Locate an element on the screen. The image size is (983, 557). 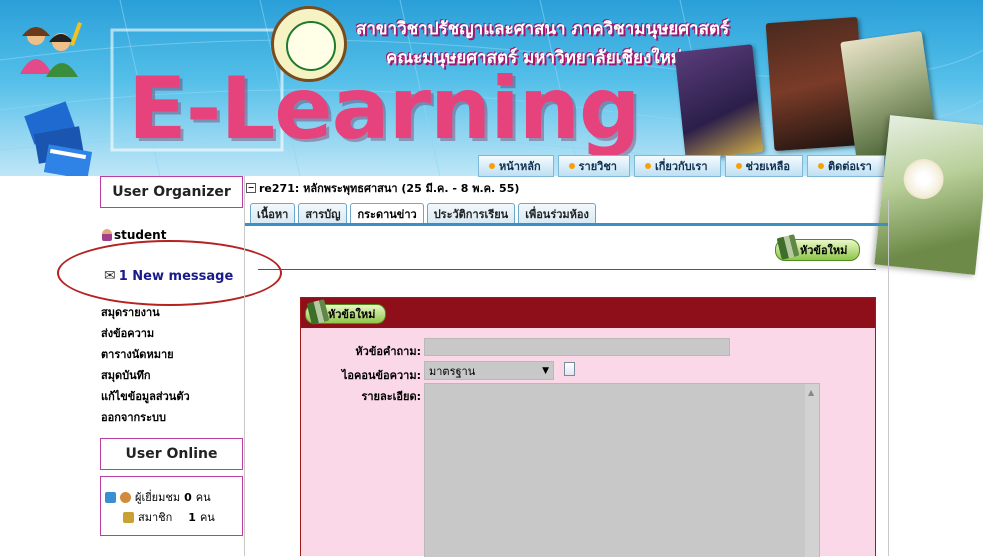
tab-history: ประวัติการเรียน is located at coordinates (471, 213).